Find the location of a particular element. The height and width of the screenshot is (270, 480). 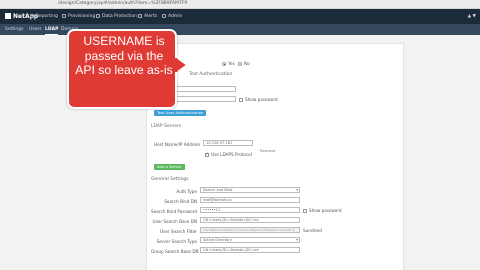

search-bind-dn-label: Search Bind DN is located at coordinates (180, 201).